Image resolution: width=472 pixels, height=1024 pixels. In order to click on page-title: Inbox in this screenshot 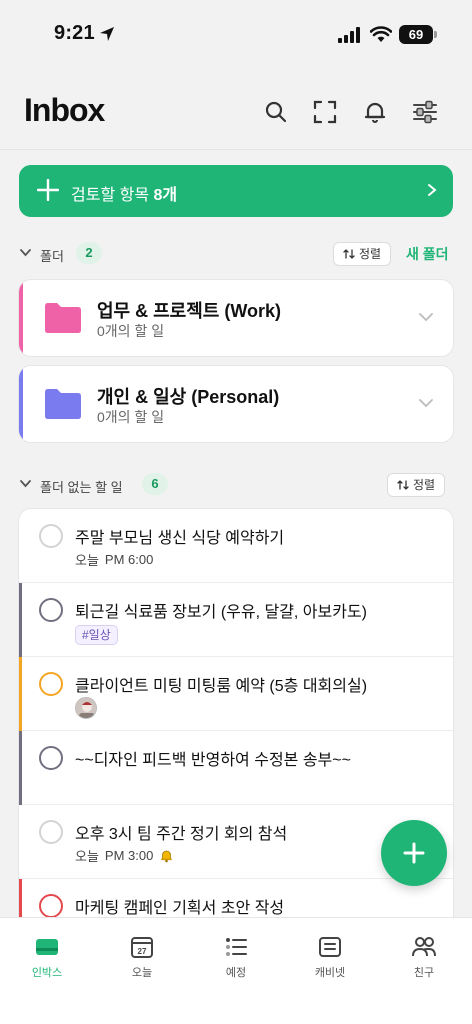, I will do `click(64, 110)`.